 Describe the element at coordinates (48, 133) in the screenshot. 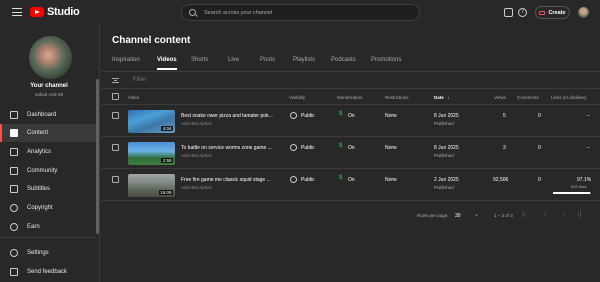

I see `sidebar-item-content: Content` at that location.